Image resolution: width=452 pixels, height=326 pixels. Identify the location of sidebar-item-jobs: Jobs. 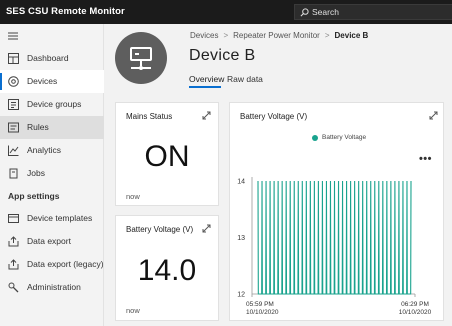
(52, 173).